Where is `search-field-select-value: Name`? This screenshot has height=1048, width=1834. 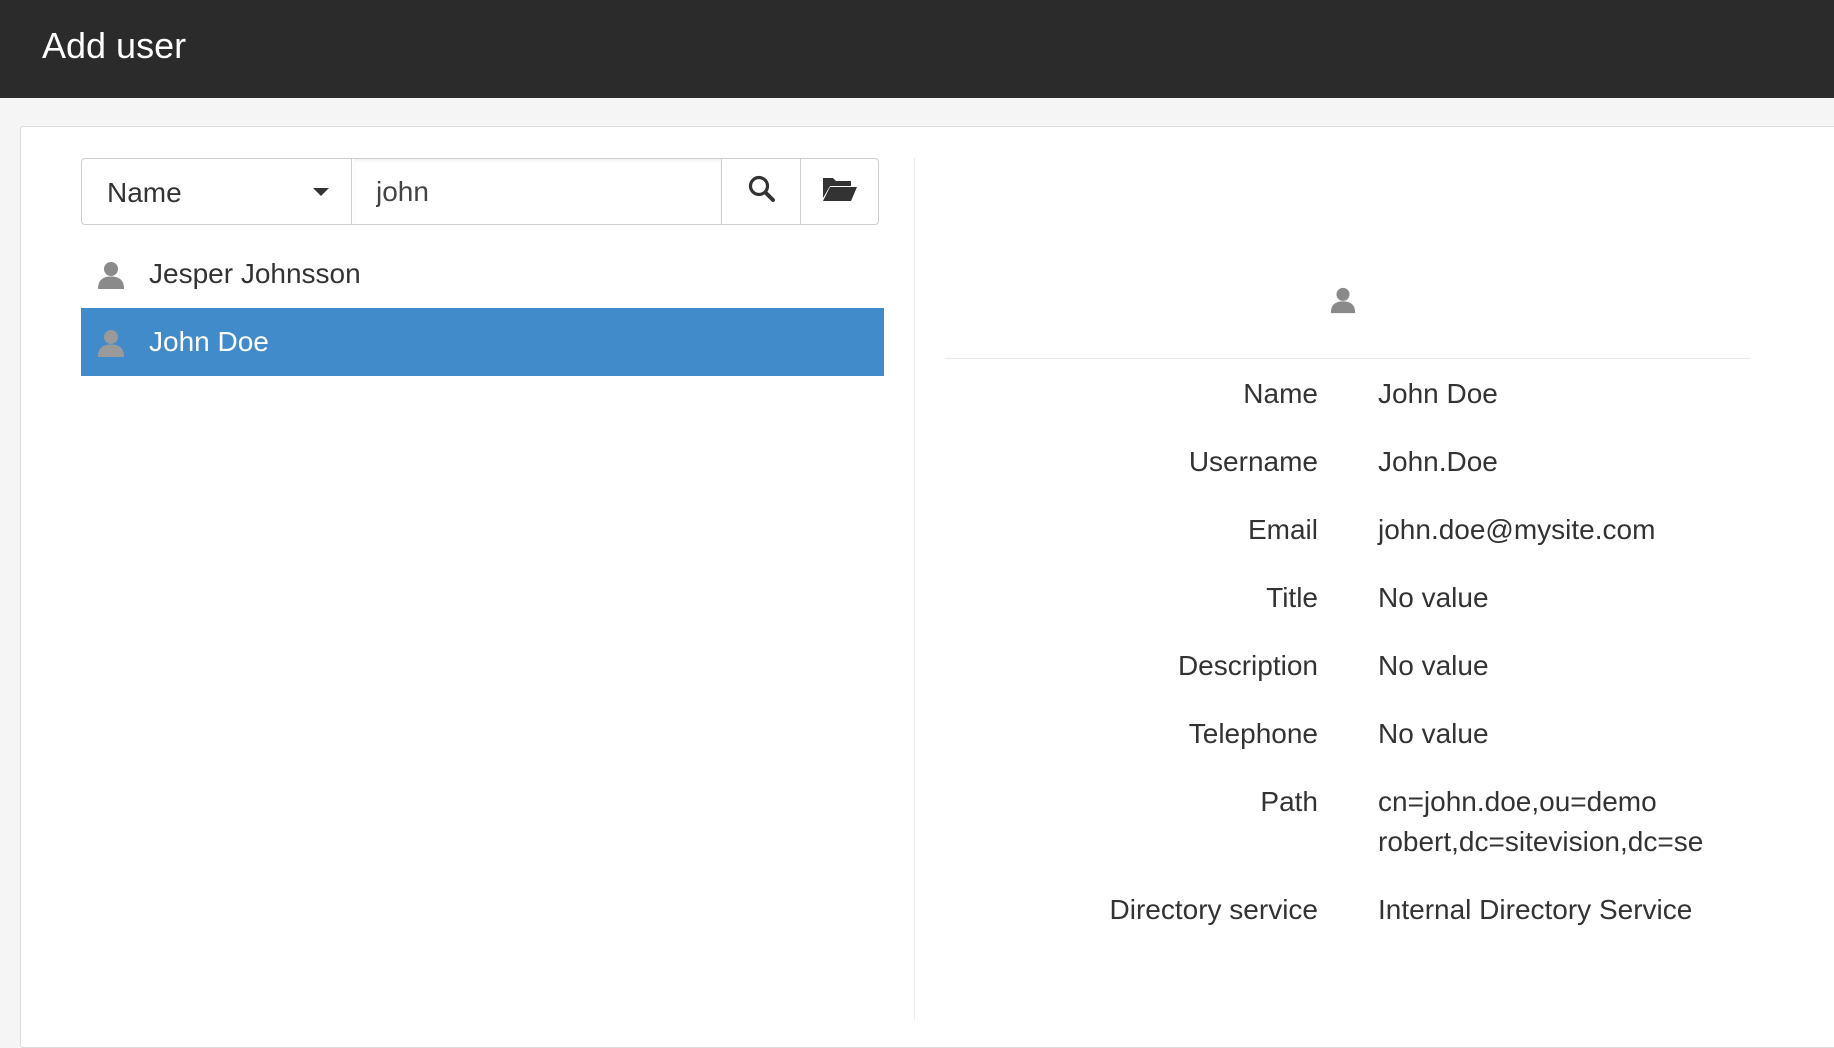
search-field-select-value: Name is located at coordinates (144, 192).